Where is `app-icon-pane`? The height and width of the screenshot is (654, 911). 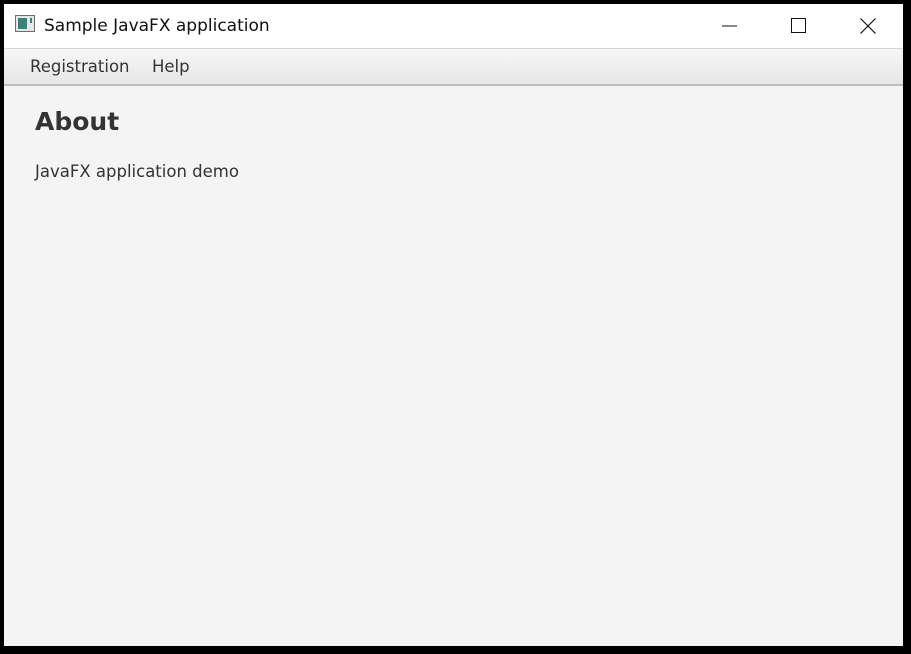 app-icon-pane is located at coordinates (22, 23).